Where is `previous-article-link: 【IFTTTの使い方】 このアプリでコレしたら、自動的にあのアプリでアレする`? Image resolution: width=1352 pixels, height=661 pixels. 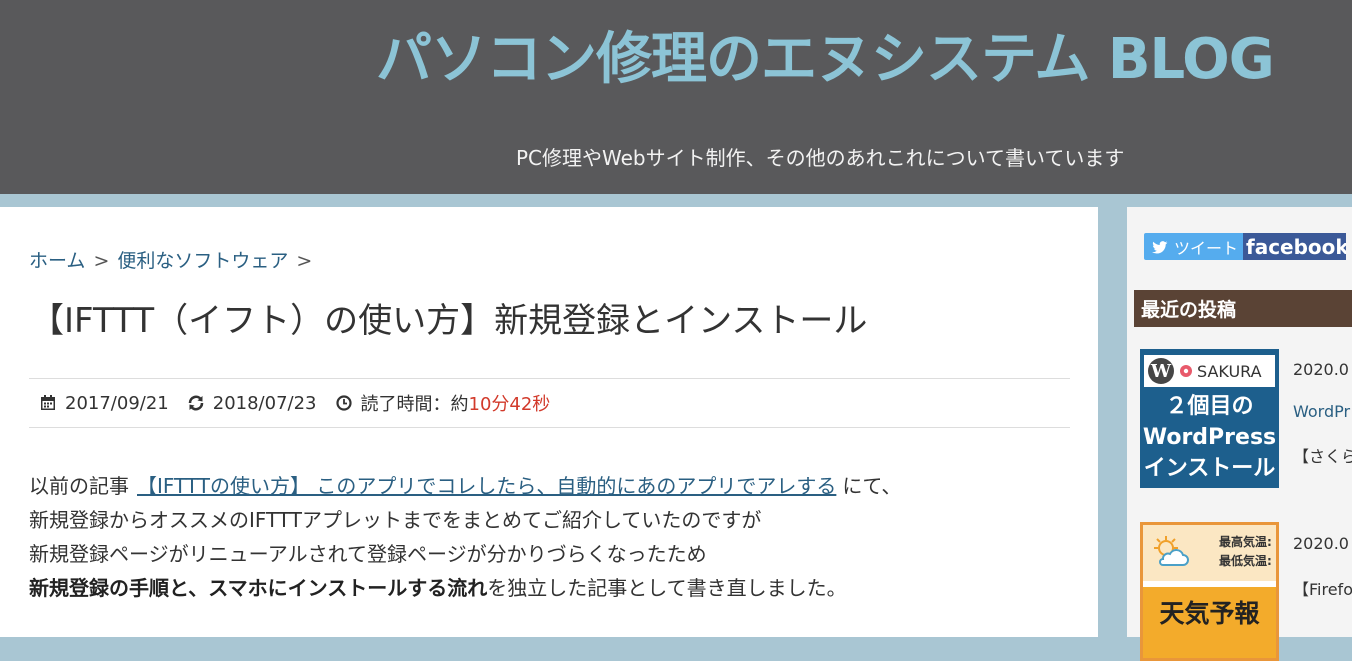
previous-article-link: 【IFTTTの使い方】 このアプリでコレしたら、自動的にあのアプリでアレする is located at coordinates (486, 486).